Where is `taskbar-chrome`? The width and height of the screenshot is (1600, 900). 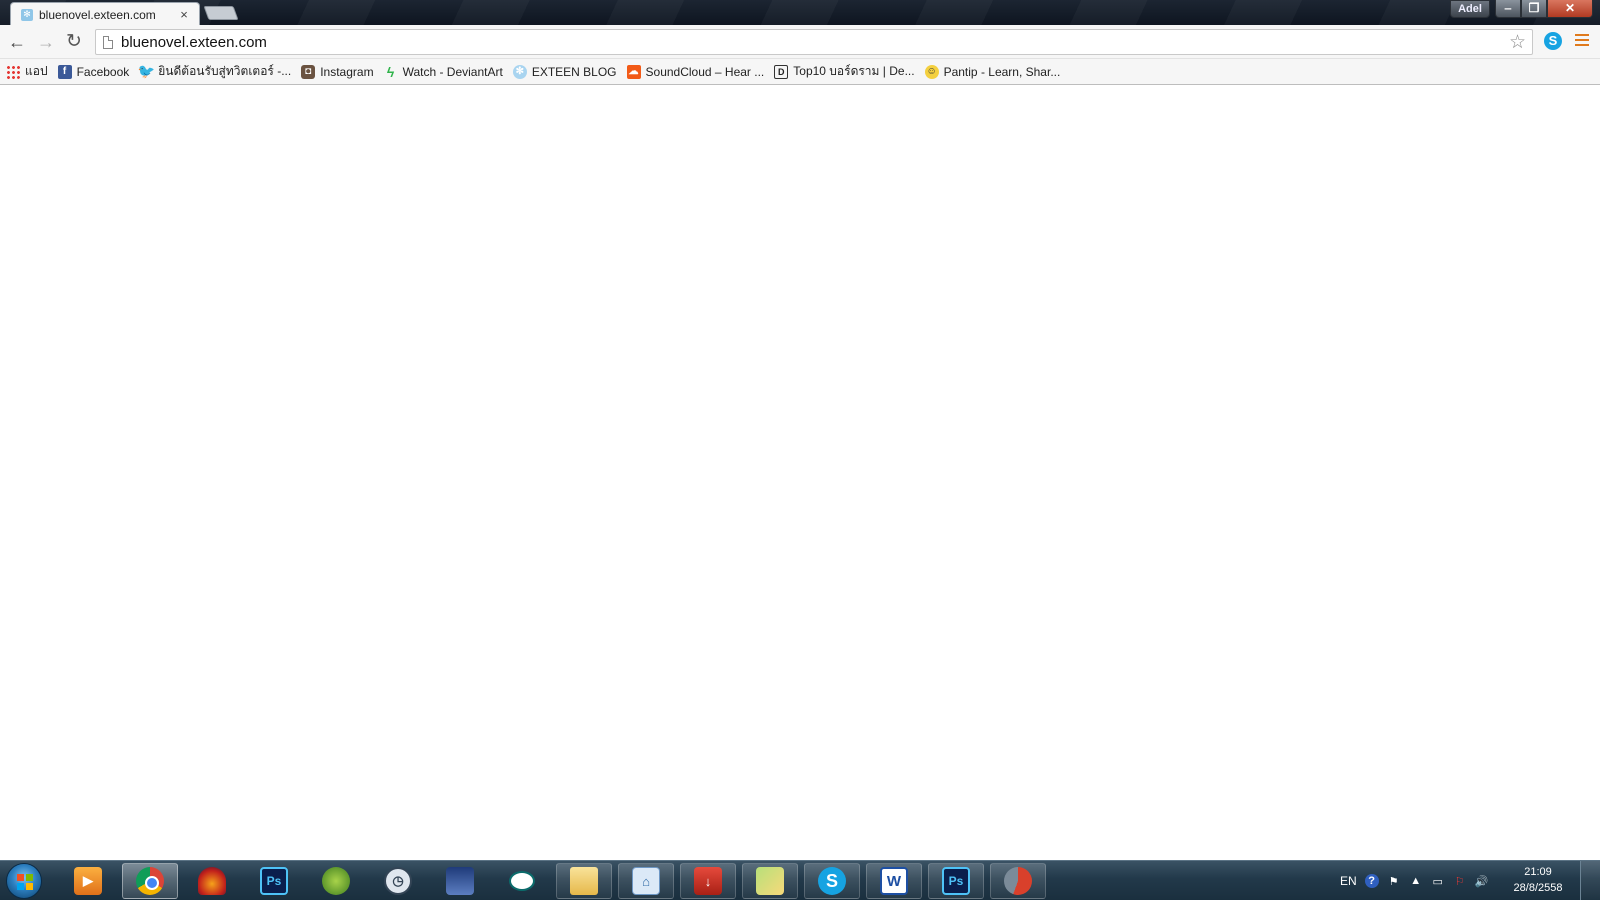
taskbar-chrome is located at coordinates (150, 881).